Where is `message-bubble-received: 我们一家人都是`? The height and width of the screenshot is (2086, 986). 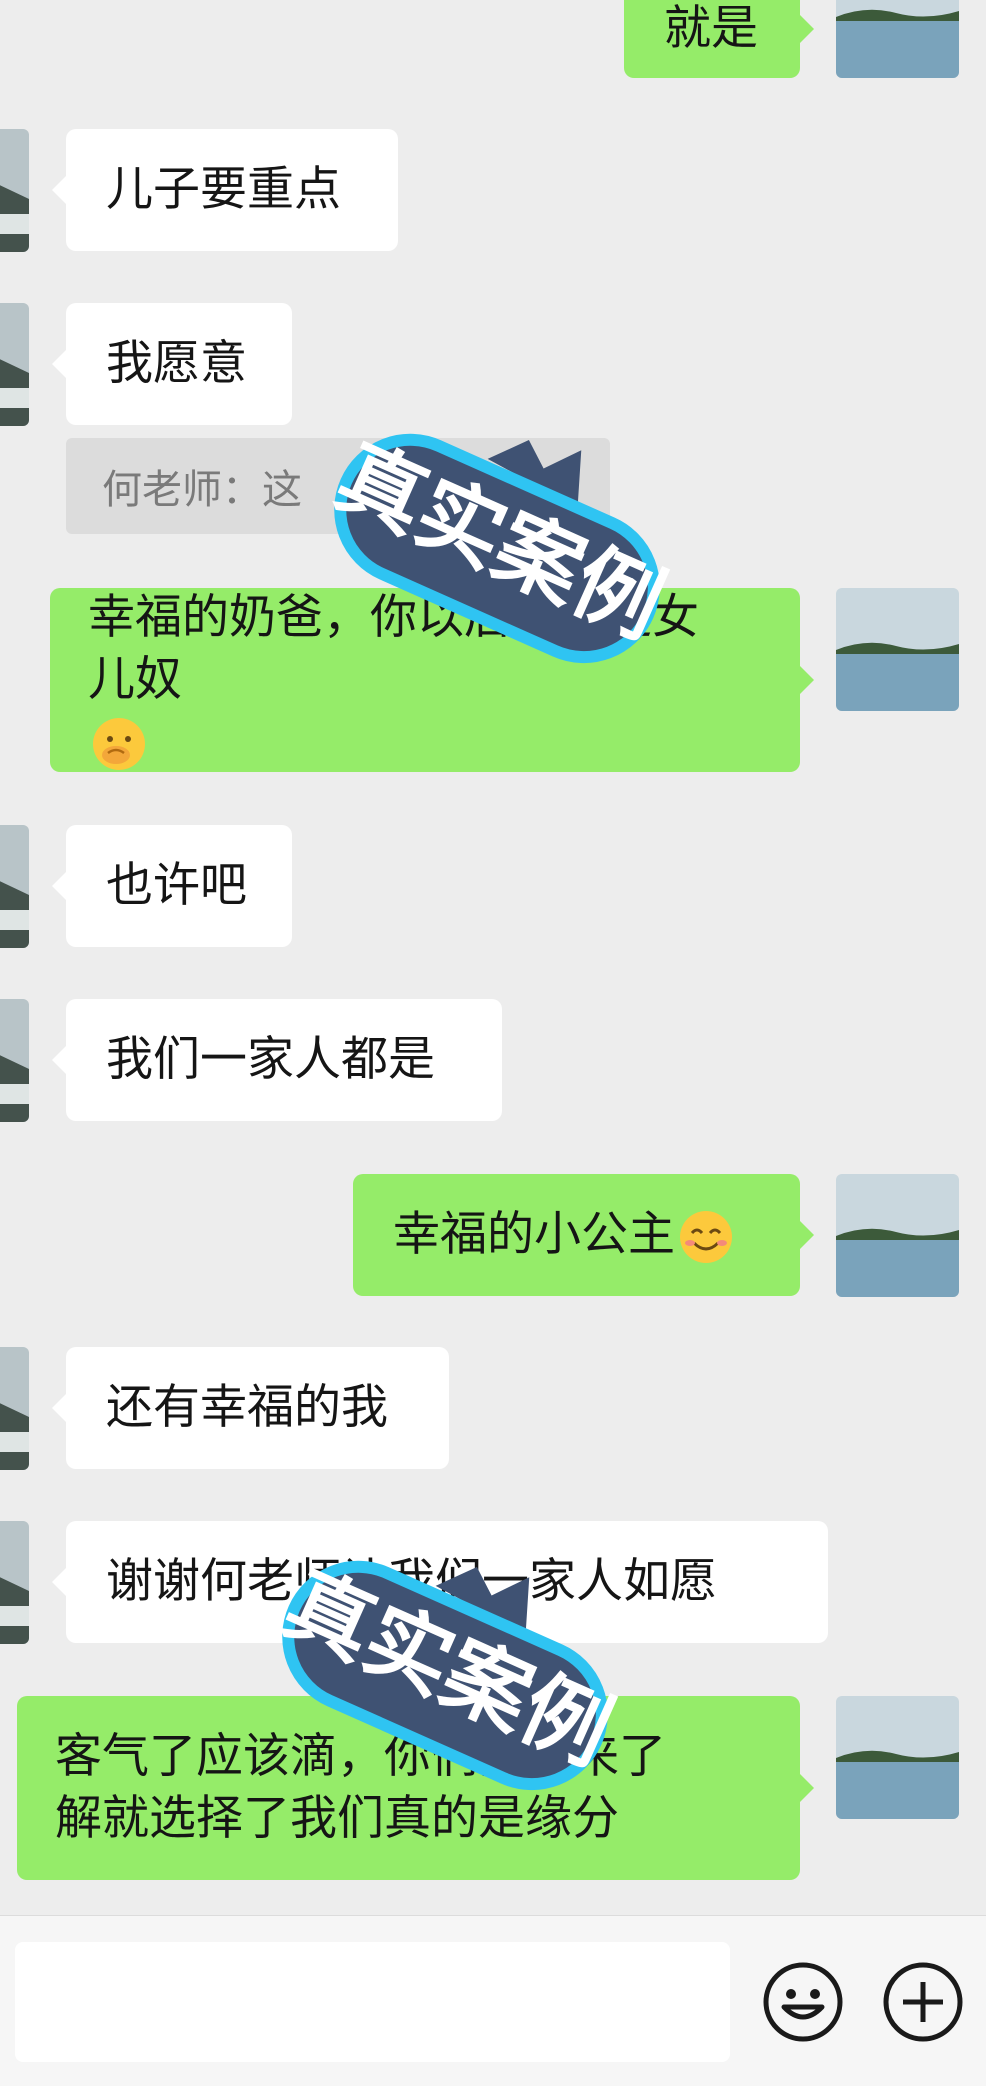 message-bubble-received: 我们一家人都是 is located at coordinates (277, 1060).